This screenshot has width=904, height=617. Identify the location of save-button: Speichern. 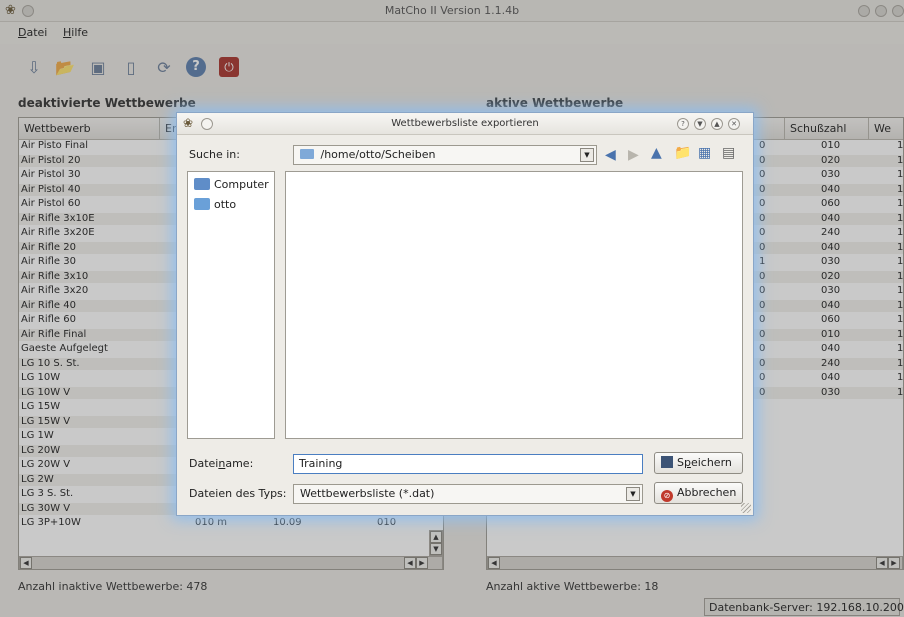
(698, 463).